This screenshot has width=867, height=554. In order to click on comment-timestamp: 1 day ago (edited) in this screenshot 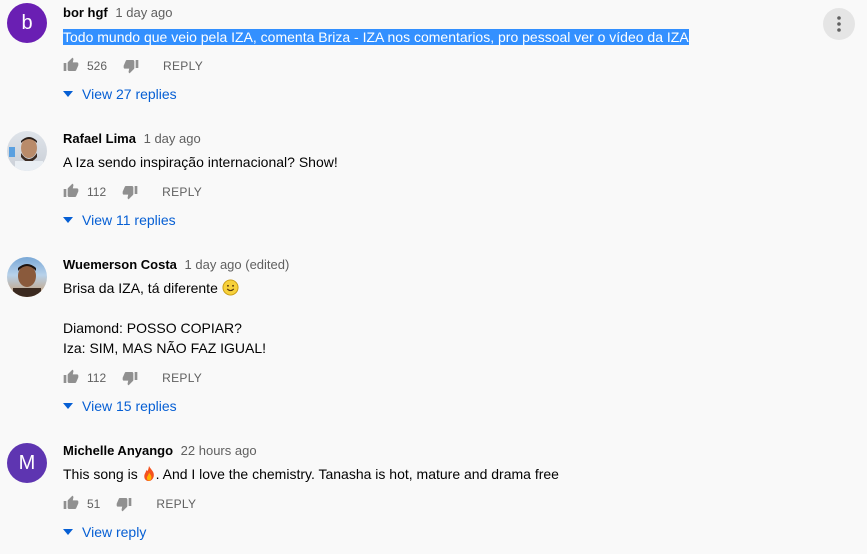, I will do `click(237, 264)`.